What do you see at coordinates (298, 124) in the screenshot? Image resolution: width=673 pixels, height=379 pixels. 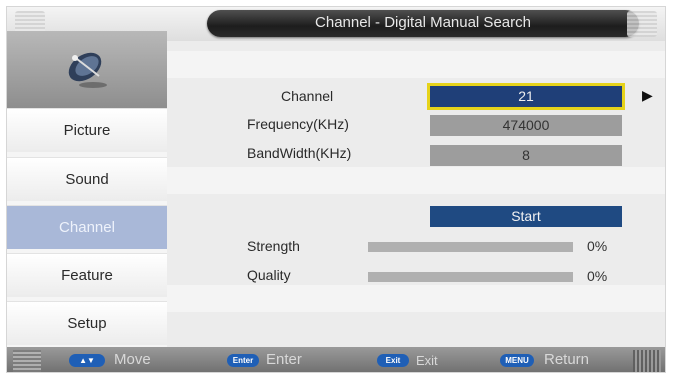 I see `frequency-label: Frequency(KHz)` at bounding box center [298, 124].